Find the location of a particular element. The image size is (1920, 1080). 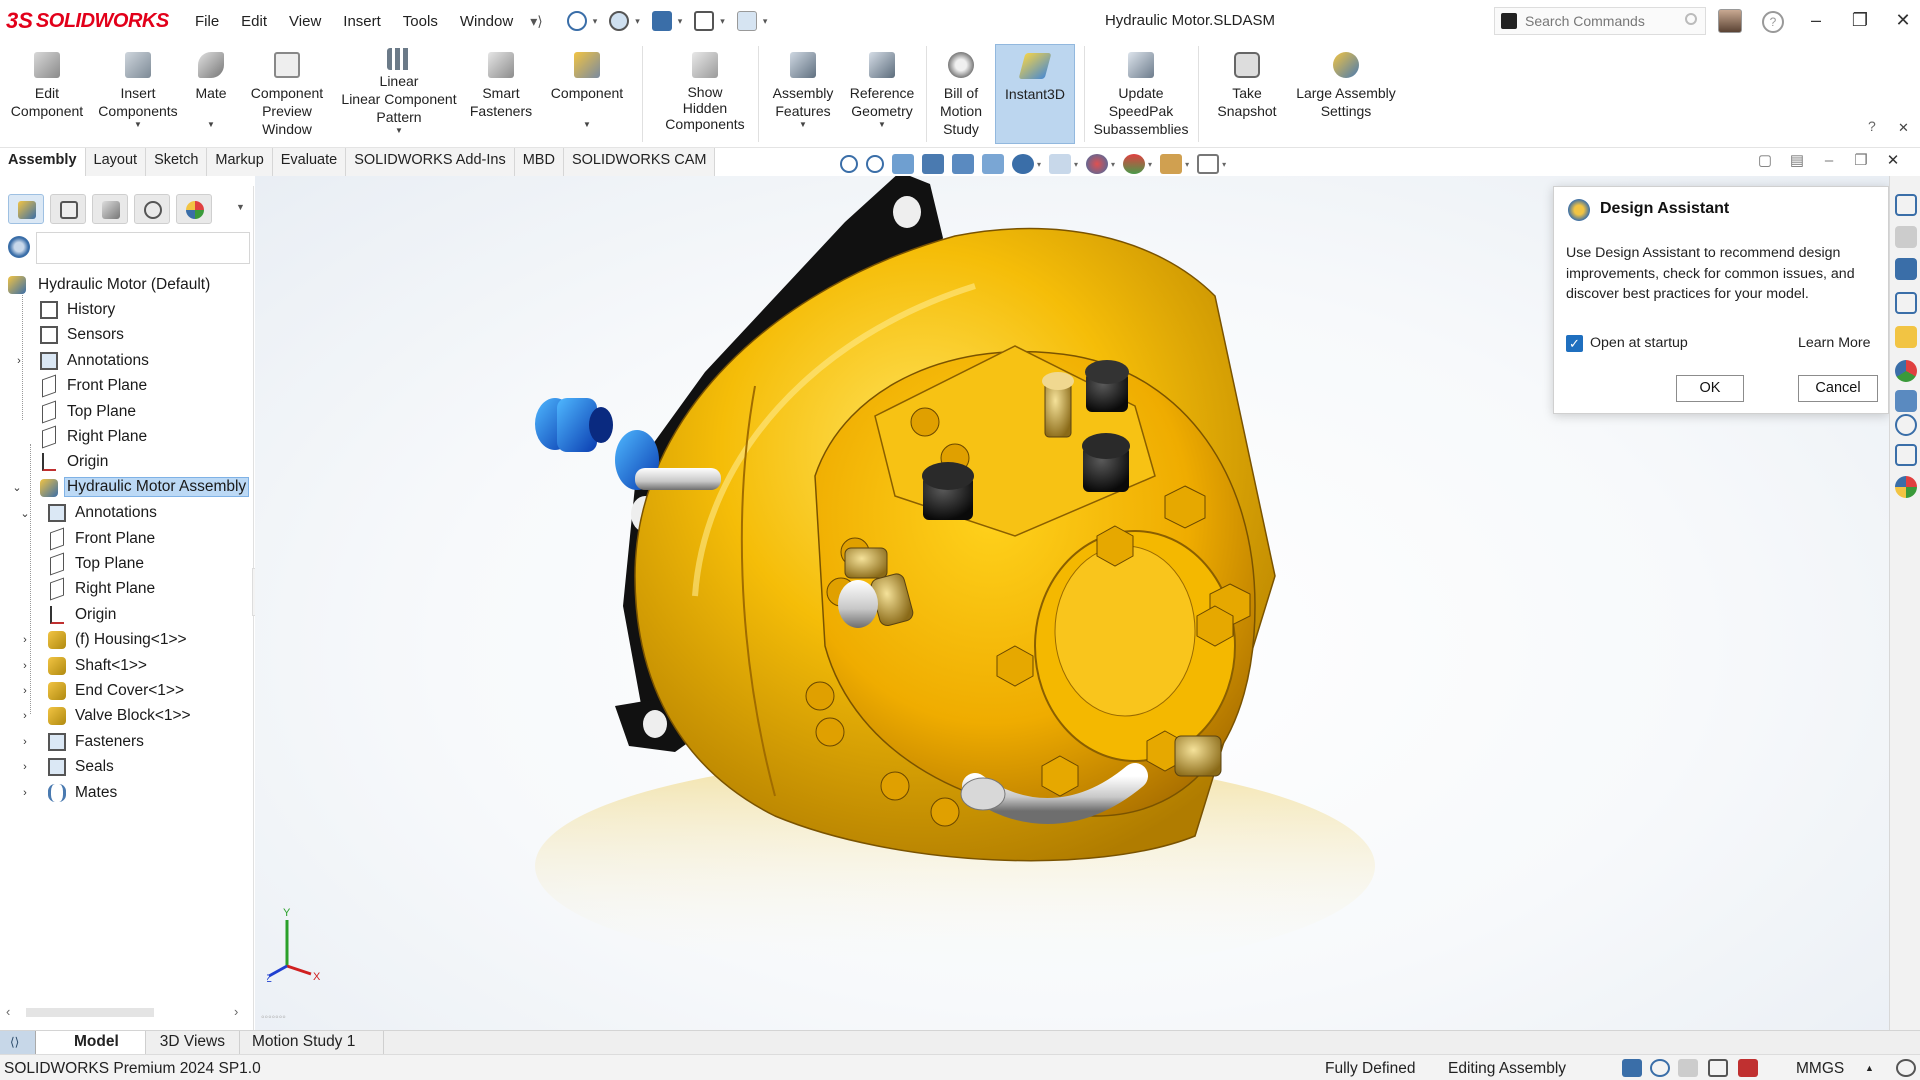

performance-icon is located at coordinates (1660, 1068).